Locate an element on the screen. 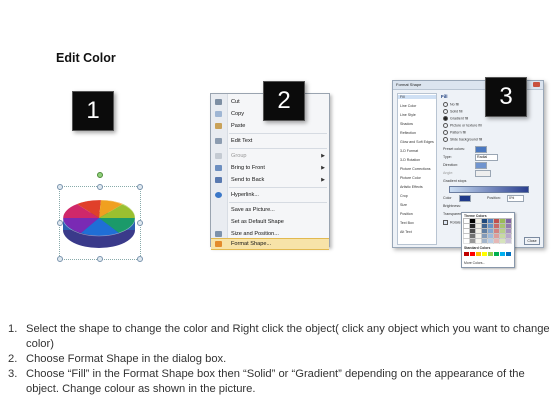  angle-input is located at coordinates (483, 173).